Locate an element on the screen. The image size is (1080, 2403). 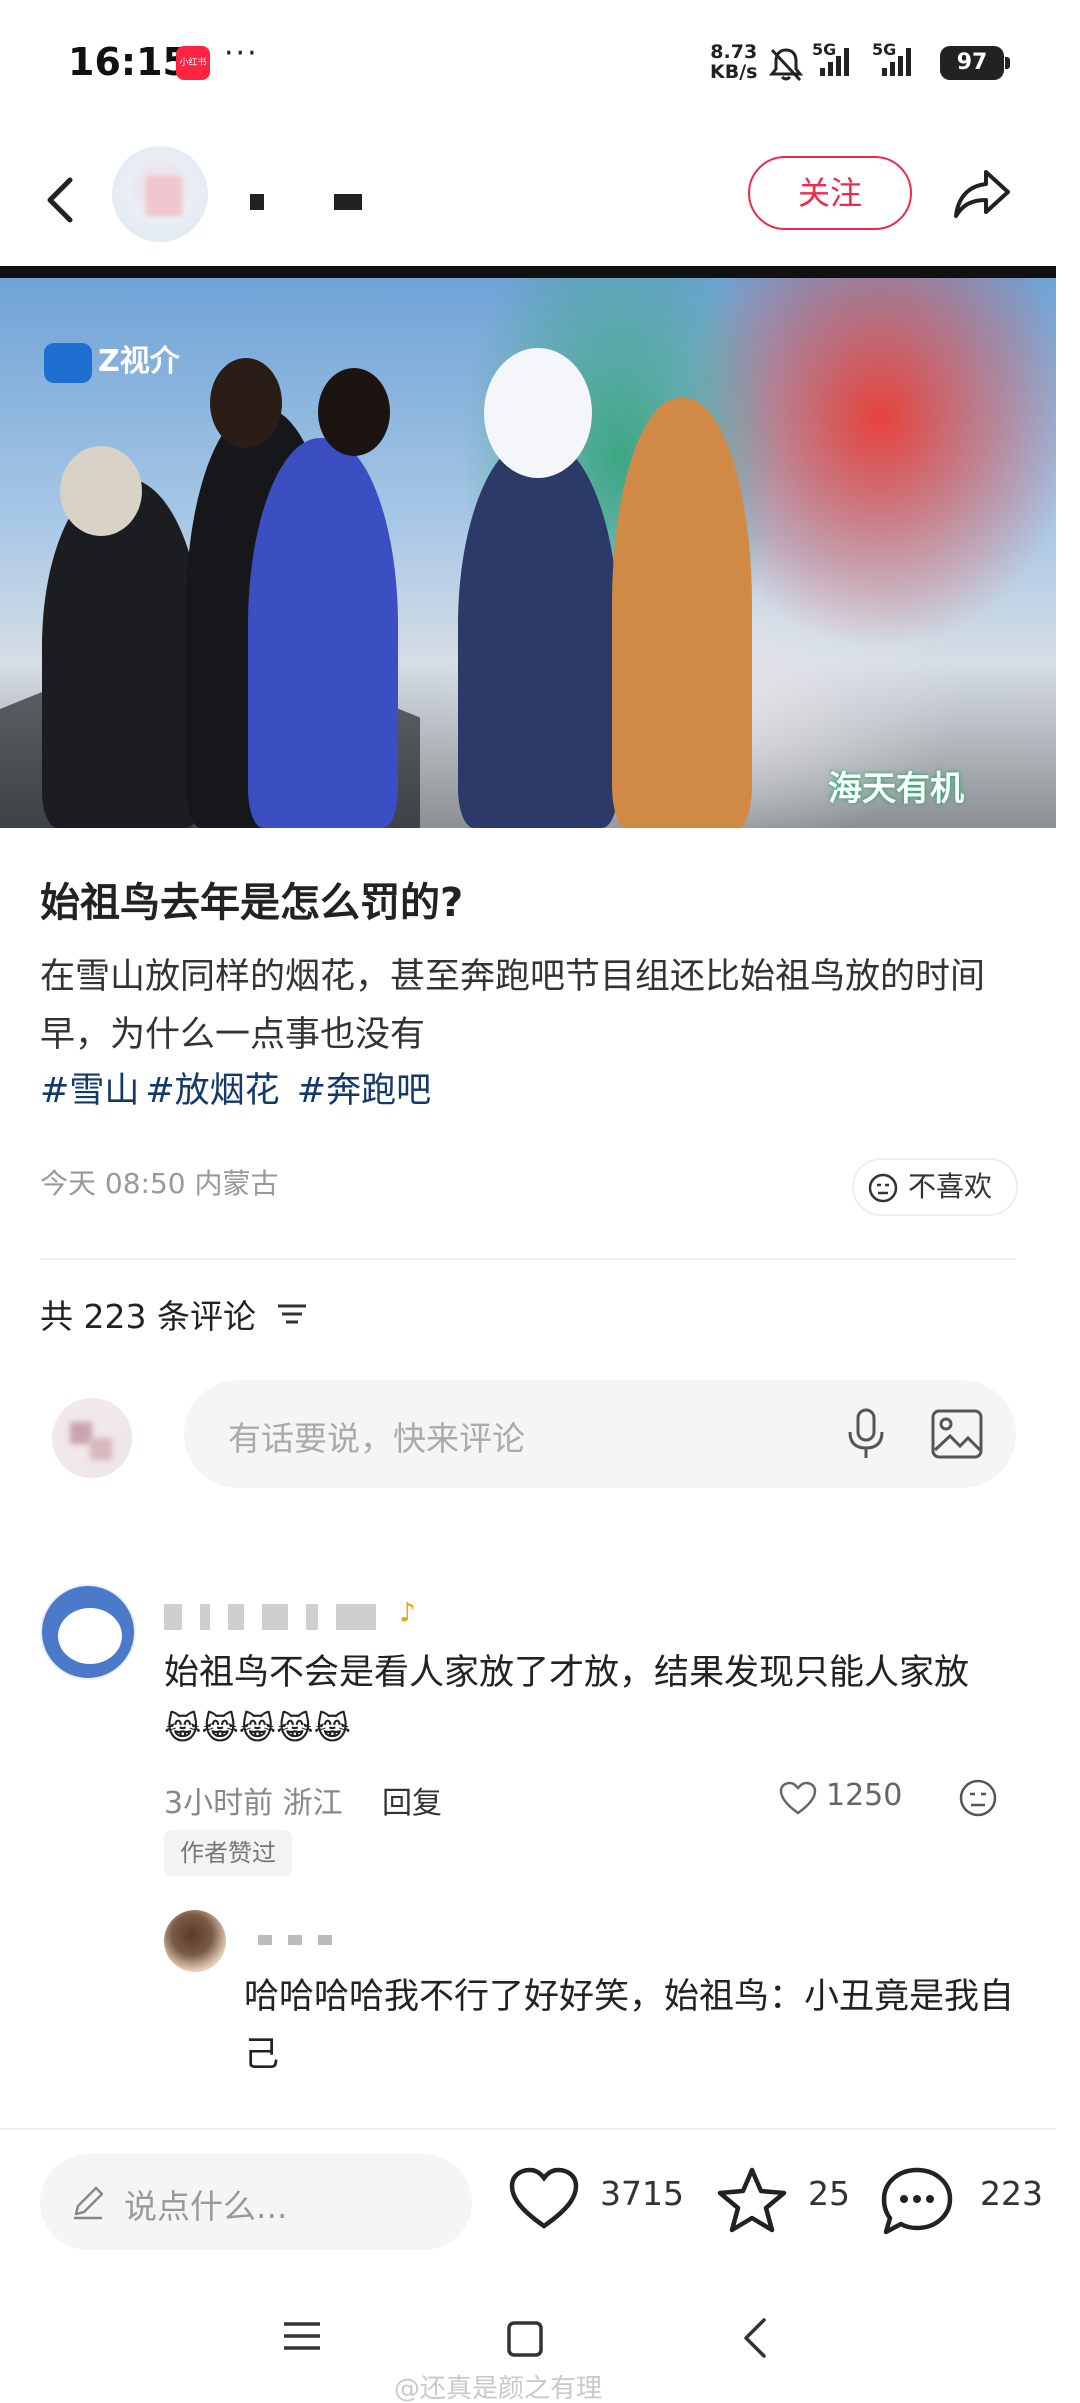
net-speed-unit: KB/s is located at coordinates (734, 72).